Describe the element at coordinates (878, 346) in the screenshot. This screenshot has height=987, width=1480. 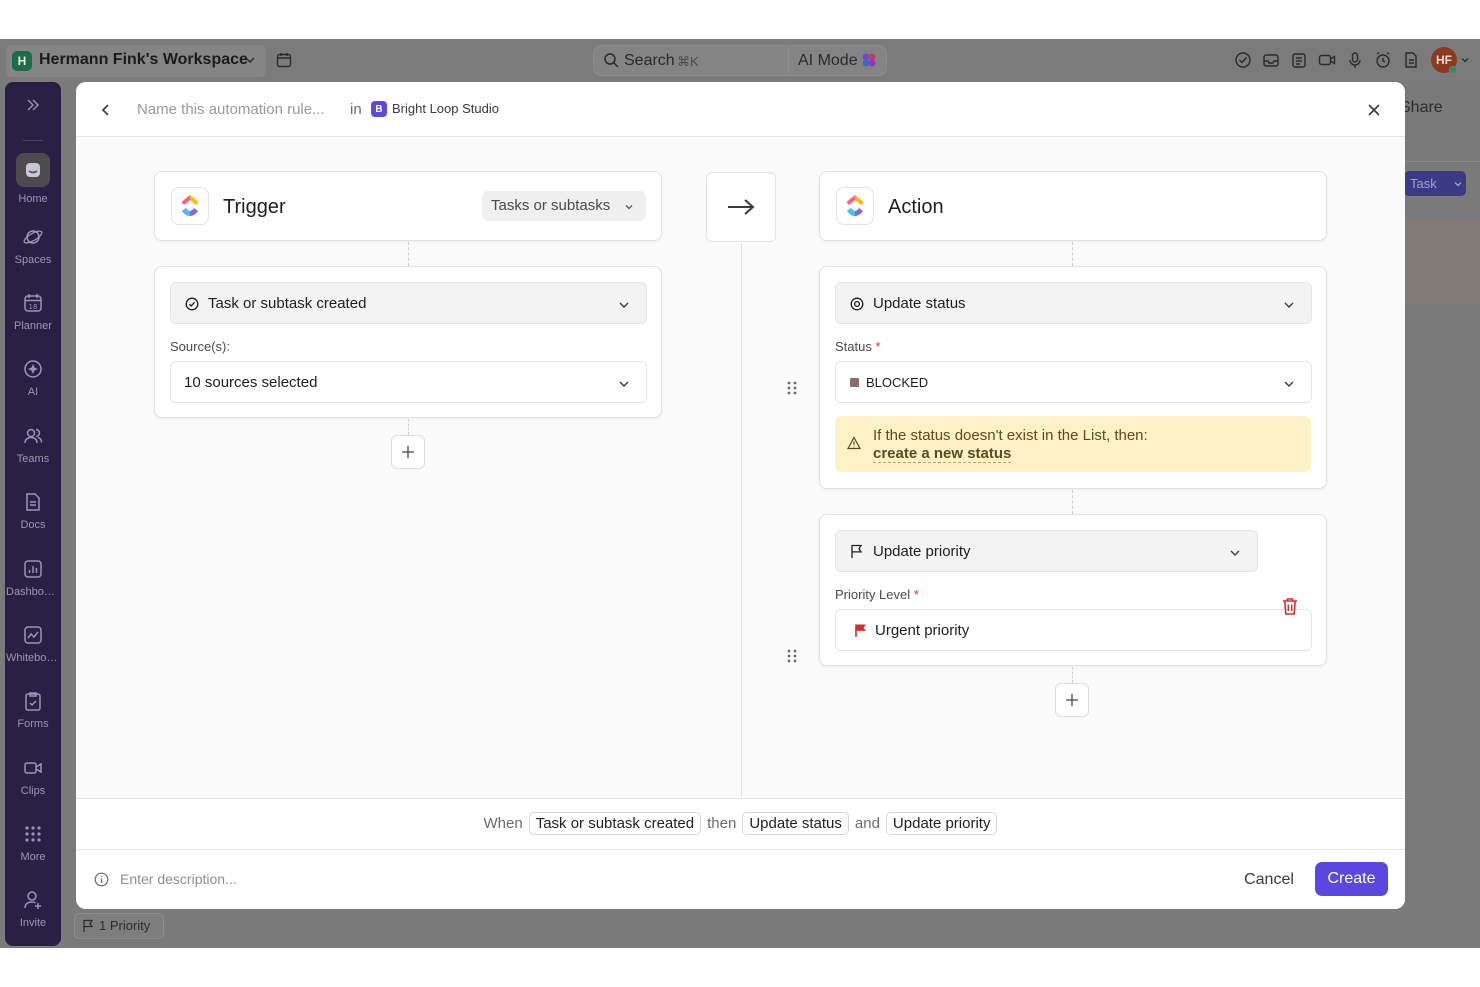
I see `required-mark: *` at that location.